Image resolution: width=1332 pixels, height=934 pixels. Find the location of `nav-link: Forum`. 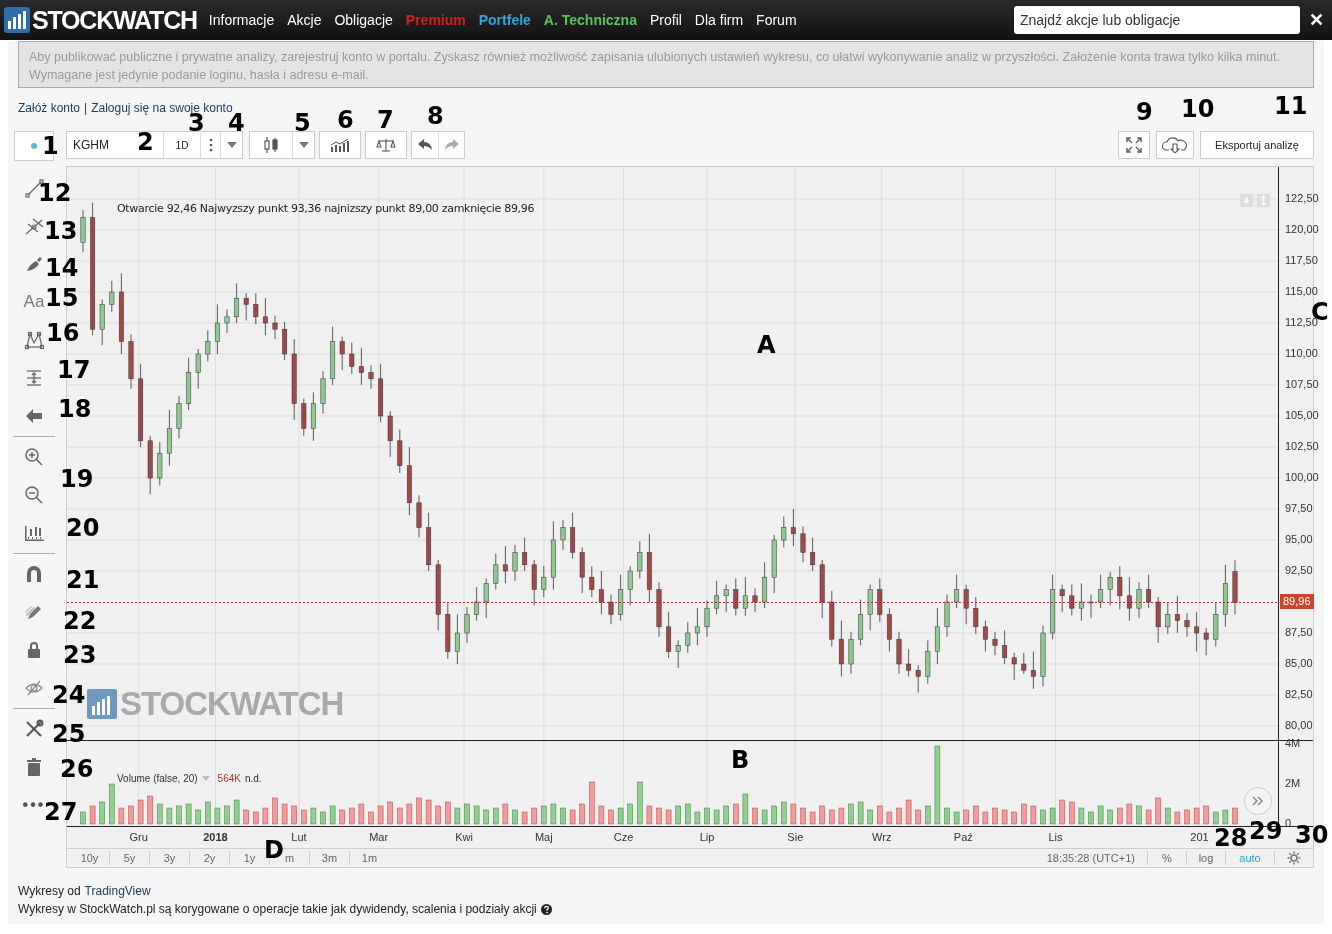

nav-link: Forum is located at coordinates (776, 20).